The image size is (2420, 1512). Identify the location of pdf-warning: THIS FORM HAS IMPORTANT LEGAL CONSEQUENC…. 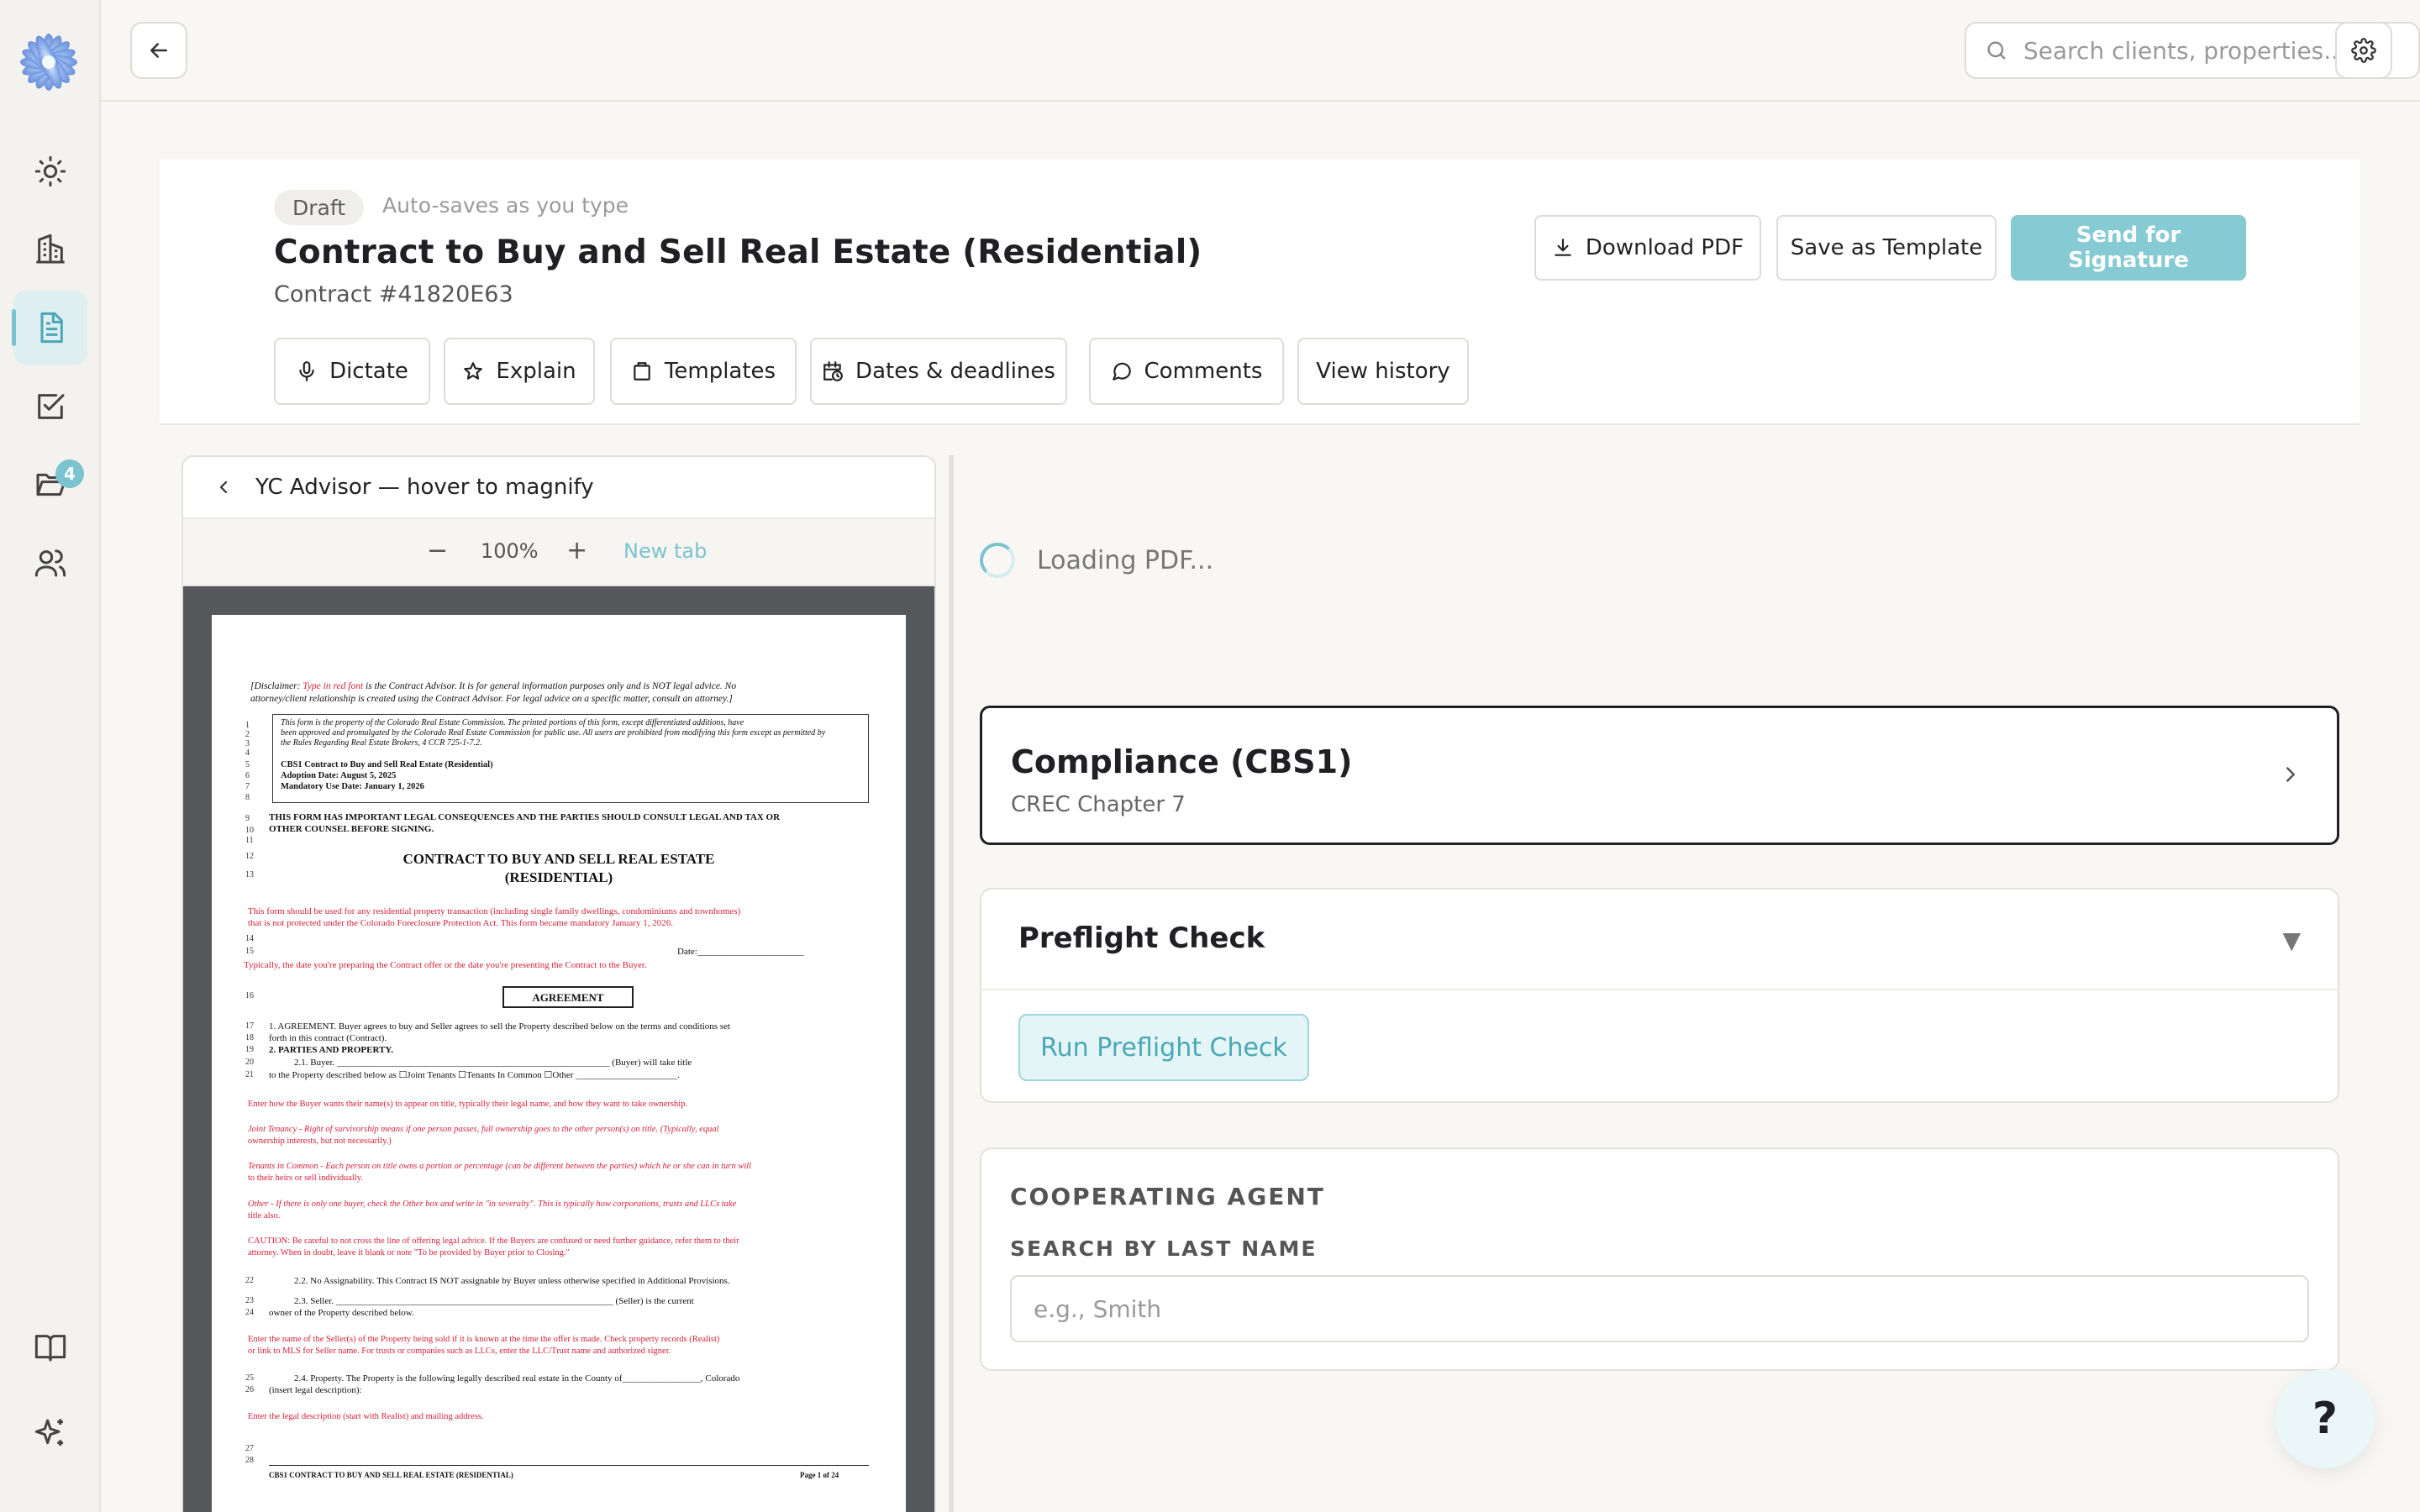
(525, 817).